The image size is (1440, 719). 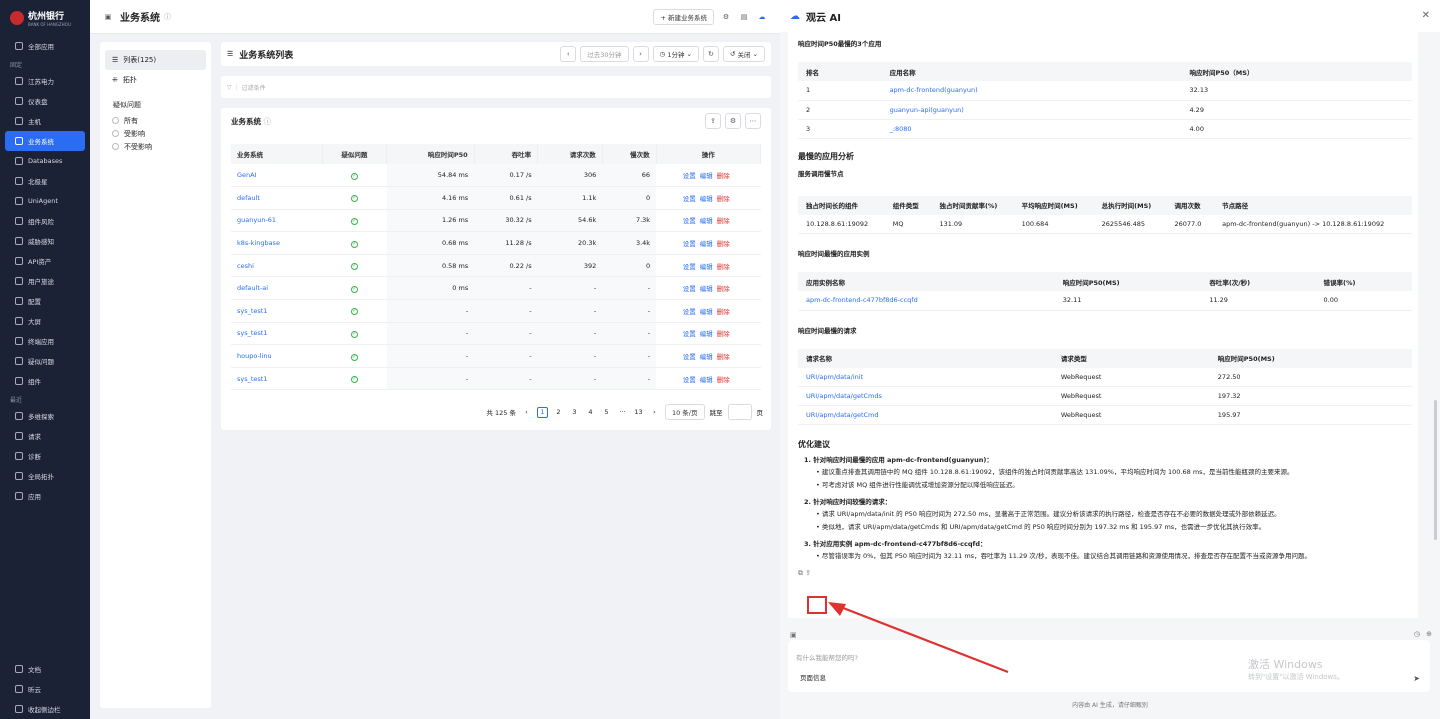 What do you see at coordinates (762, 16) in the screenshot?
I see `ai-assistant-icon: ☁` at bounding box center [762, 16].